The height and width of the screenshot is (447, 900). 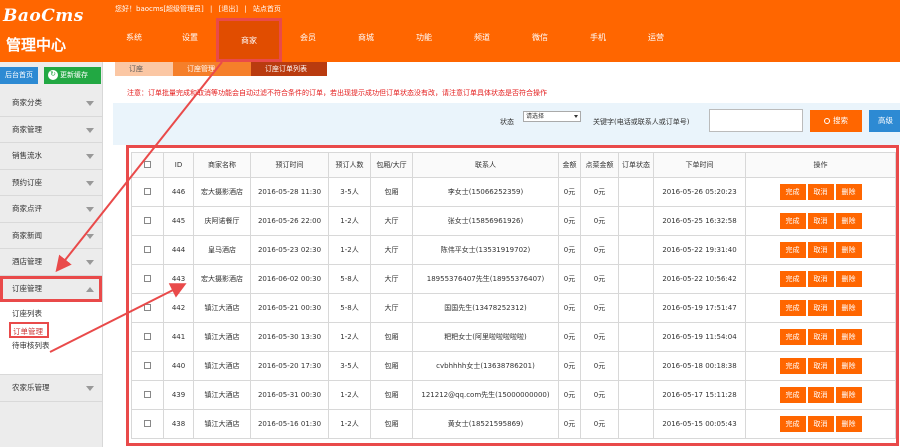 I want to click on column-header: 预订时间, so click(x=289, y=165).